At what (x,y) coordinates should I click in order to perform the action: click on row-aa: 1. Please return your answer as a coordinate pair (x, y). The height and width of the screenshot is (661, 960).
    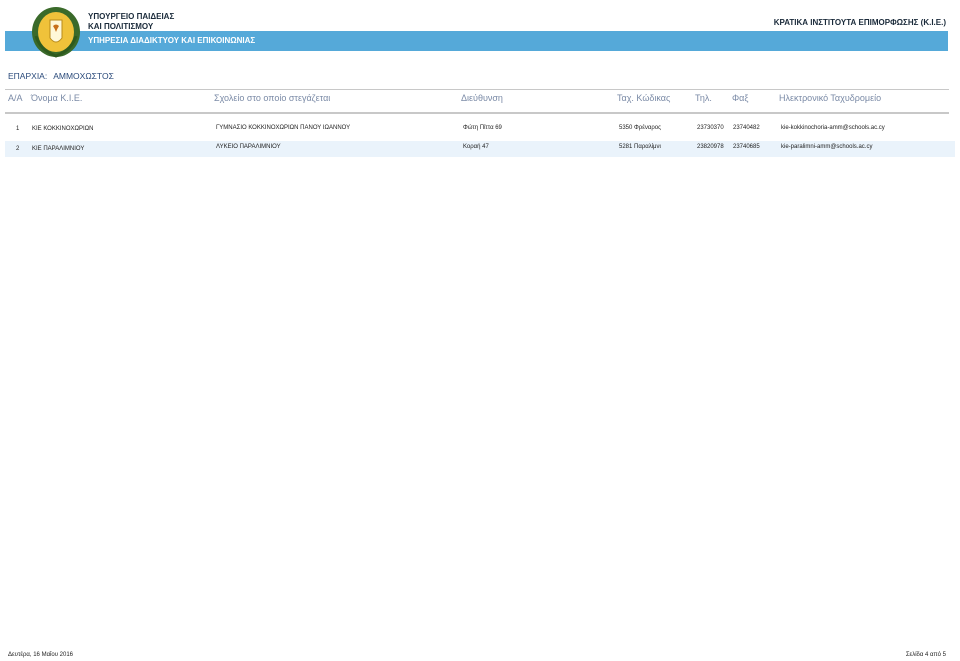
    Looking at the image, I should click on (18, 129).